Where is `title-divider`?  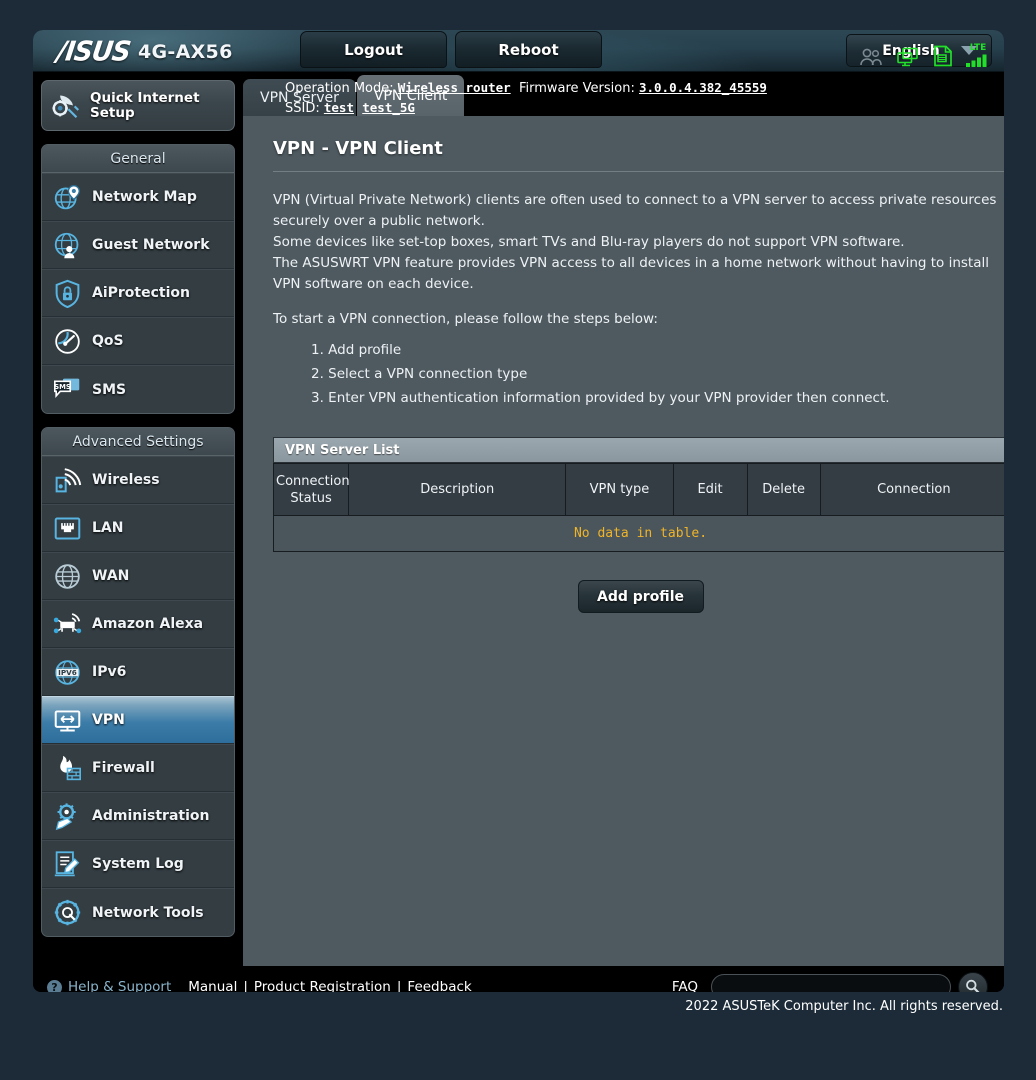
title-divider is located at coordinates (638, 171).